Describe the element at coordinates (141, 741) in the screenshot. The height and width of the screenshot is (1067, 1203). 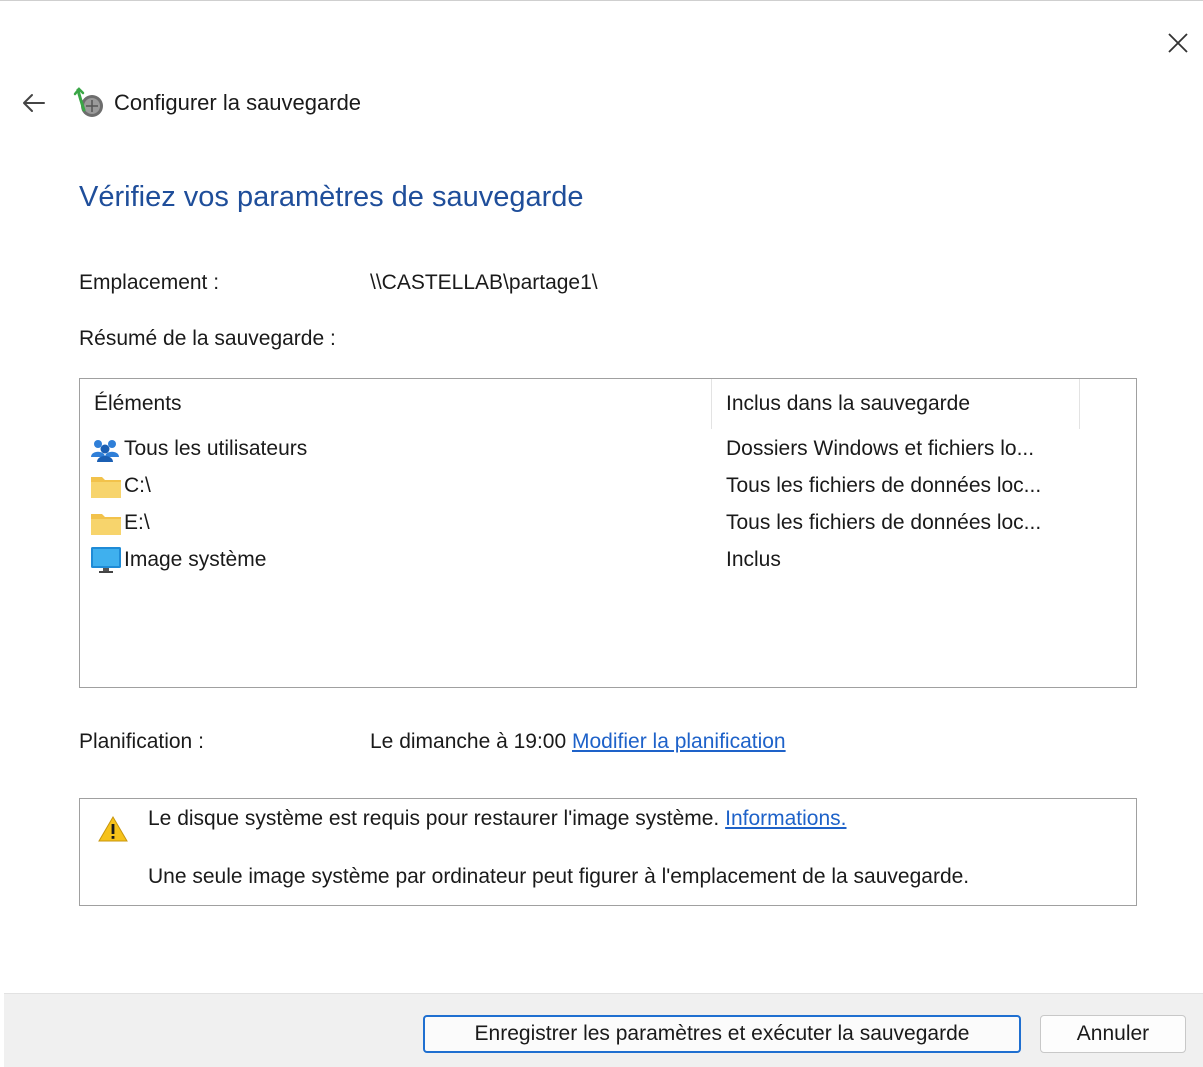
I see `schedule-label: Planification :` at that location.